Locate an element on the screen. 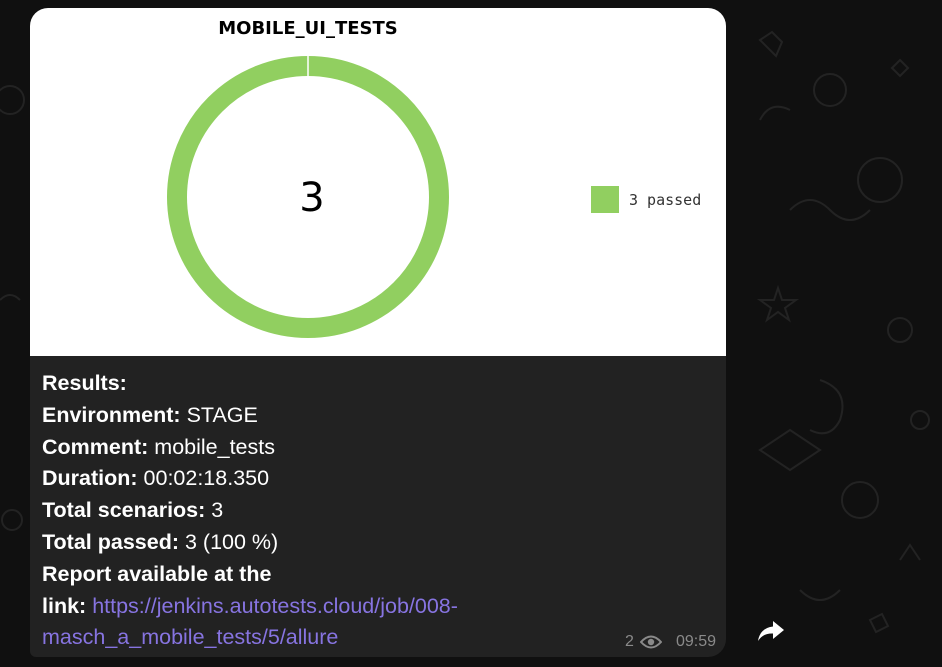  results-label: Results: is located at coordinates (84, 383).